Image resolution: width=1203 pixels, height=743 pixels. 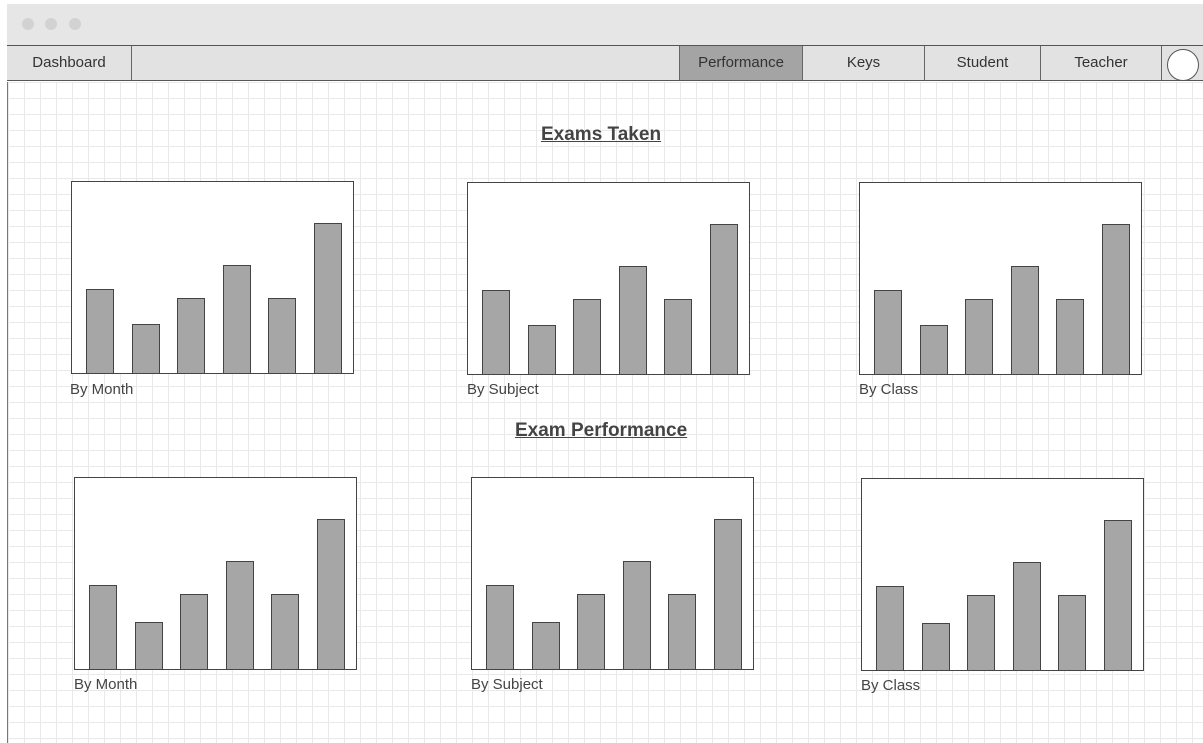 I want to click on chart-exam-performance-by-month, so click(x=215, y=573).